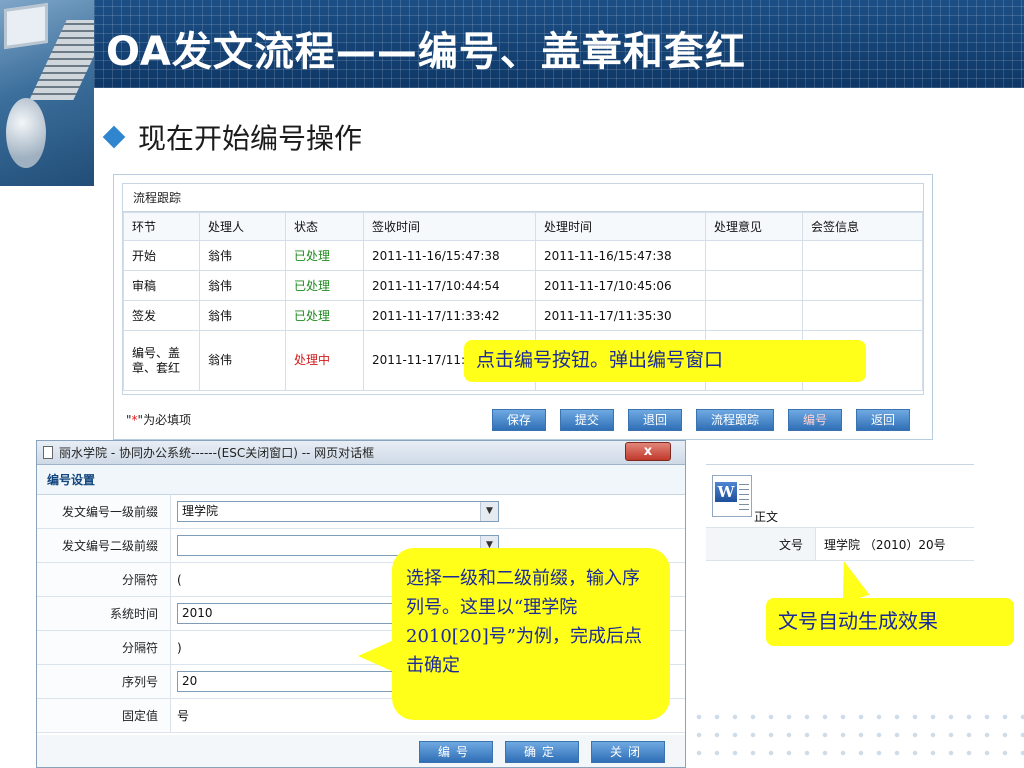 The height and width of the screenshot is (768, 1024). I want to click on prefix1-selected-value: 理学院, so click(200, 511).